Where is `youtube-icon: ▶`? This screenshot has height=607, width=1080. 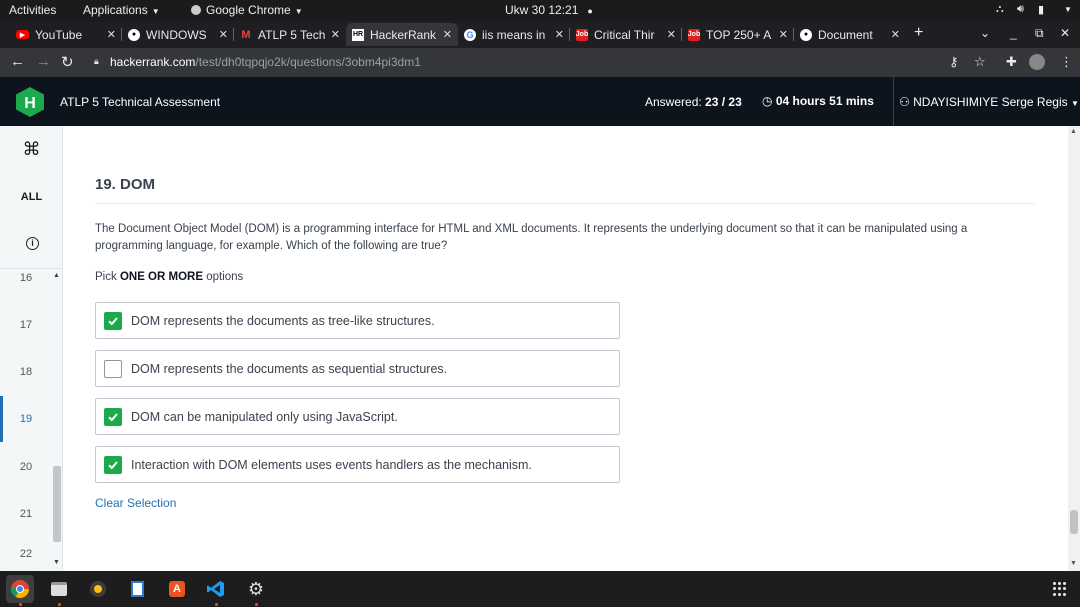
youtube-icon: ▶ is located at coordinates (22, 34).